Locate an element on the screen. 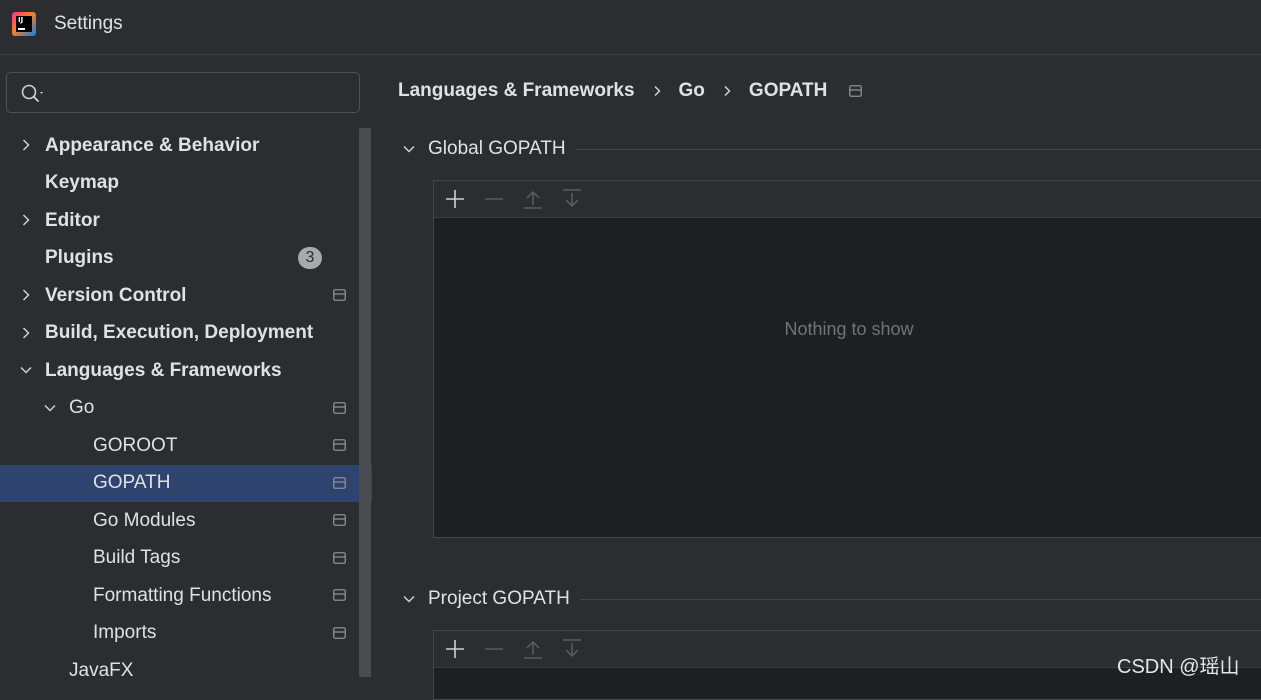 This screenshot has height=700, width=1261. tree-item-version-control: Version Control is located at coordinates (186, 296).